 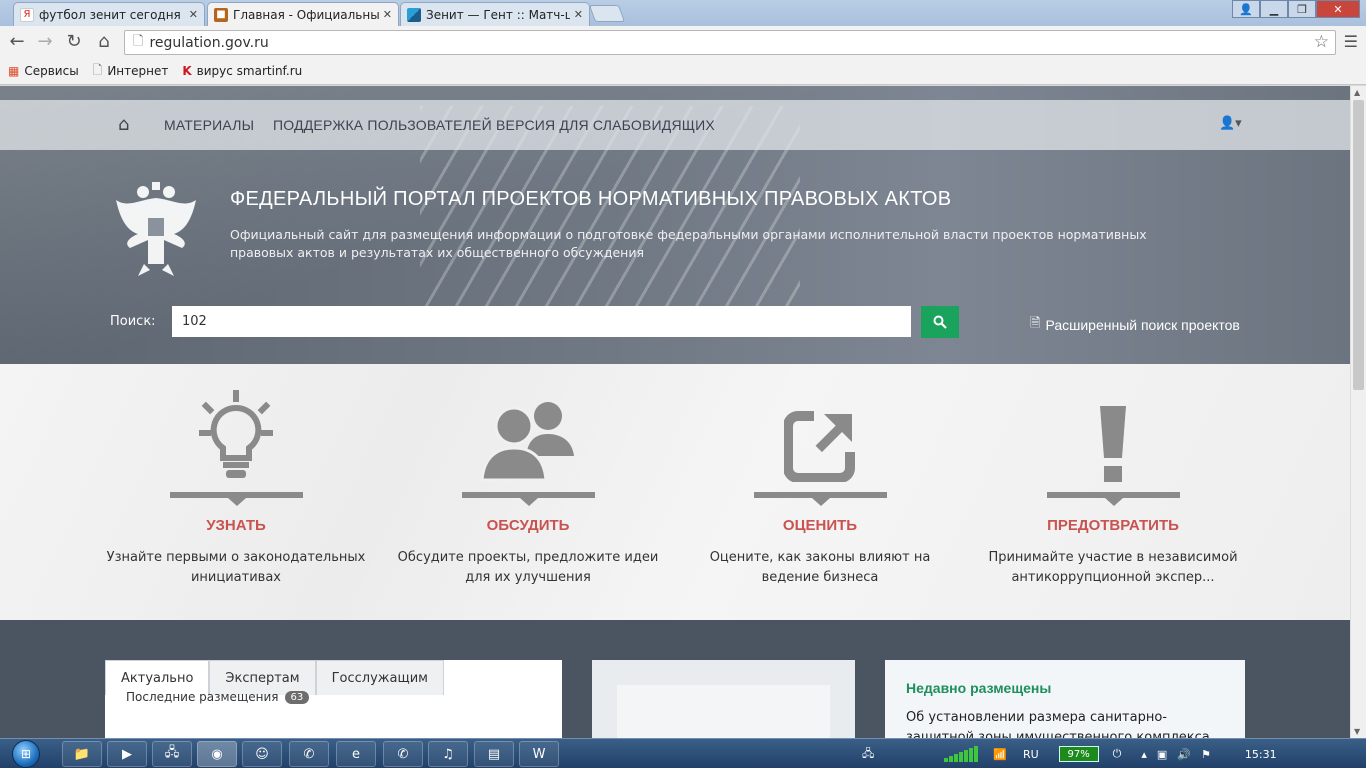 What do you see at coordinates (1113, 525) in the screenshot?
I see `feature-title: ПРЕДОТВРАТИТЬ` at bounding box center [1113, 525].